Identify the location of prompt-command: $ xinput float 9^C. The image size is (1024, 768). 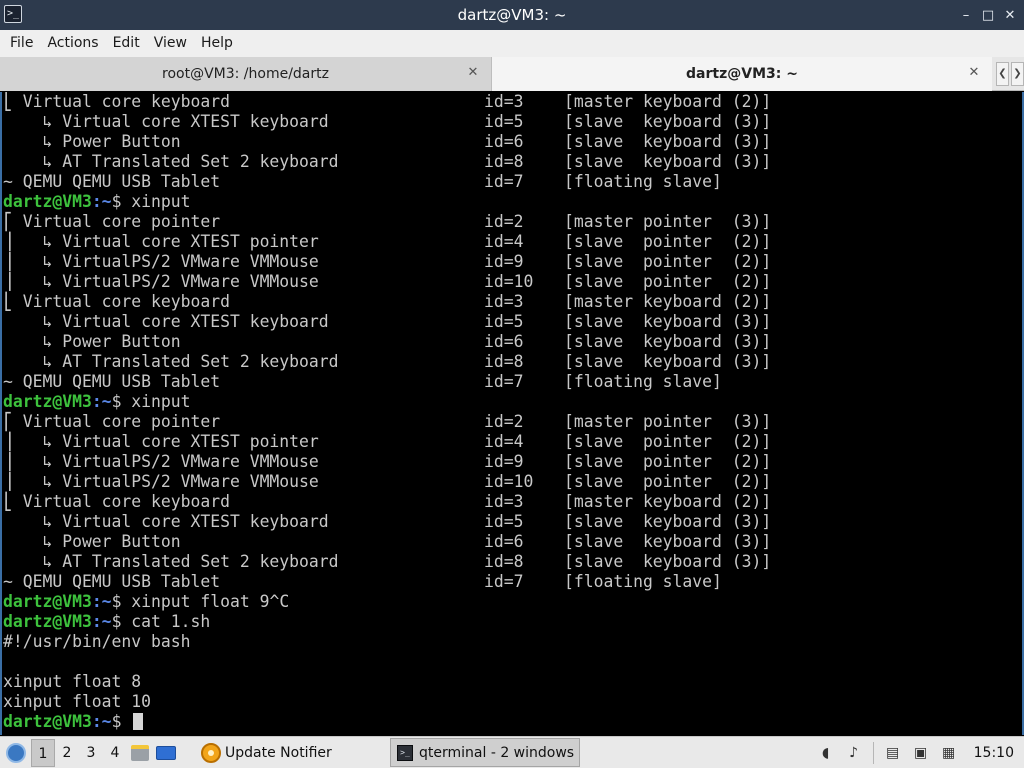
(200, 601).